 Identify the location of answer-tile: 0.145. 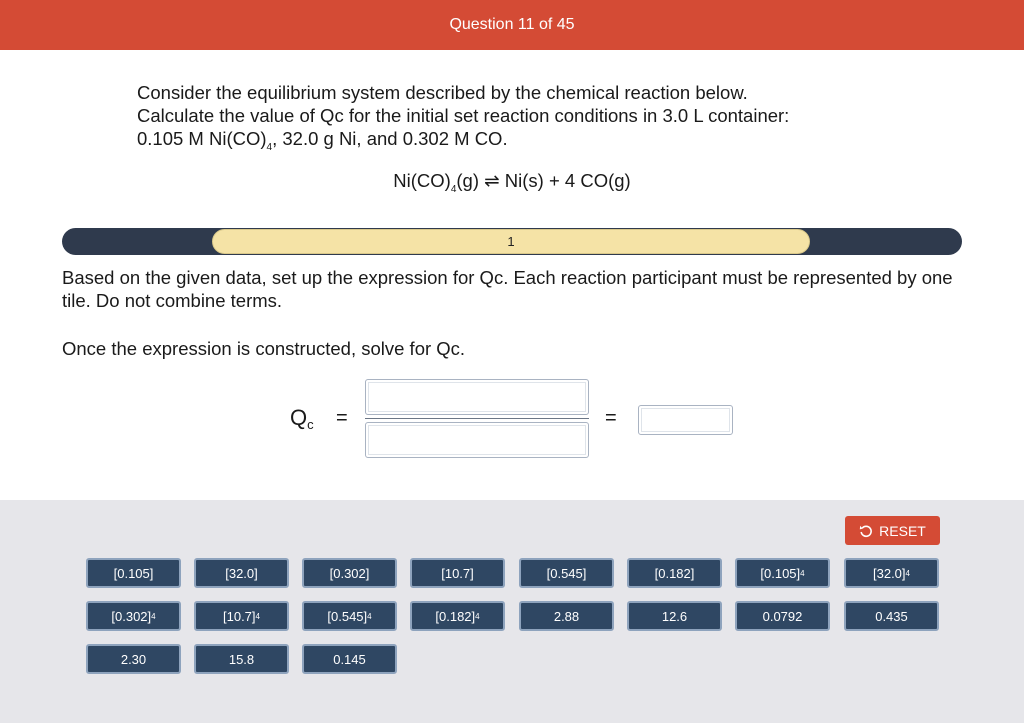
(349, 659).